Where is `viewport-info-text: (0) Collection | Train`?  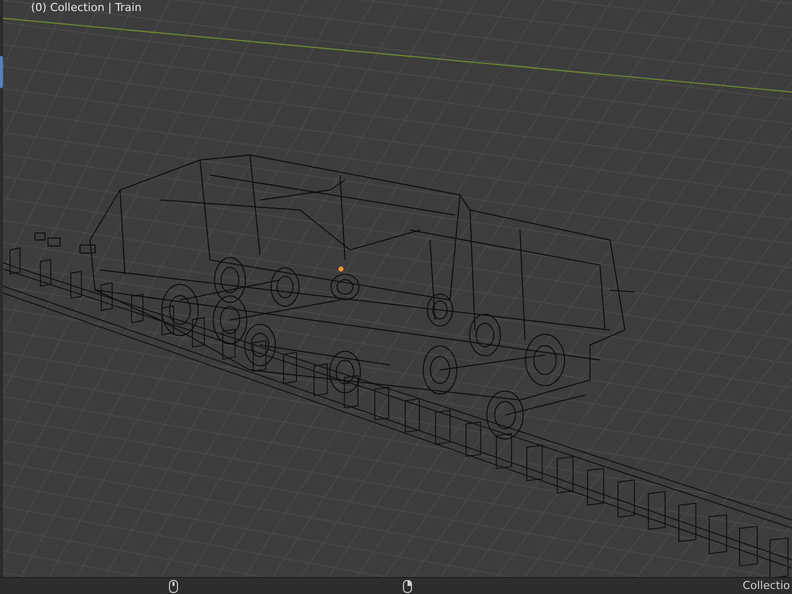 viewport-info-text: (0) Collection | Train is located at coordinates (86, 8).